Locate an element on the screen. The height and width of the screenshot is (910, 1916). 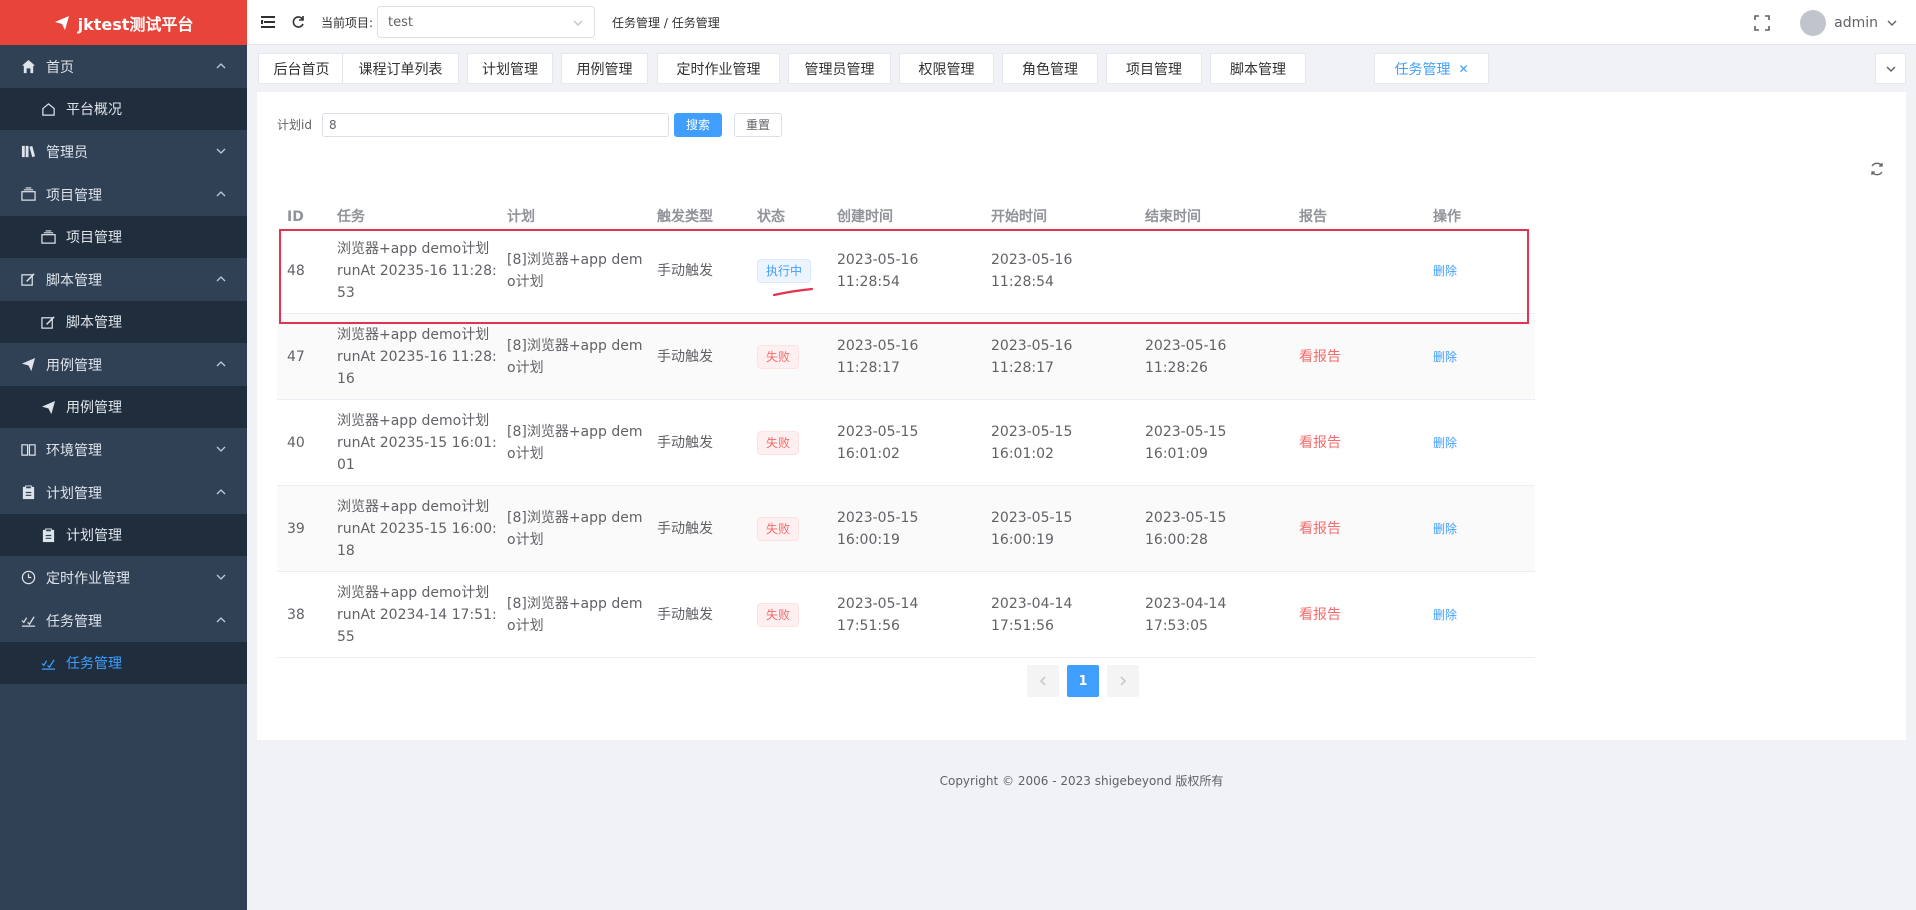
checklist-icon is located at coordinates (28, 621).